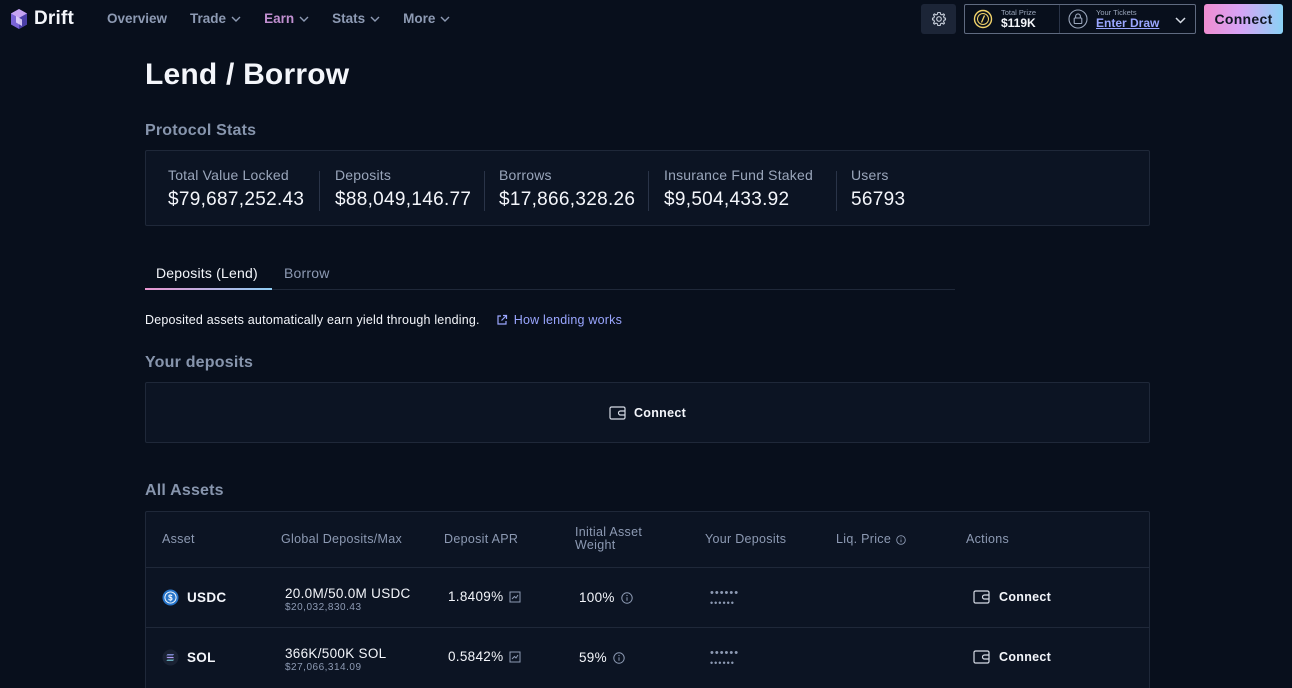 This screenshot has width=1292, height=688. Describe the element at coordinates (1012, 19) in the screenshot. I see `total-prize: Total Prize $119K` at that location.